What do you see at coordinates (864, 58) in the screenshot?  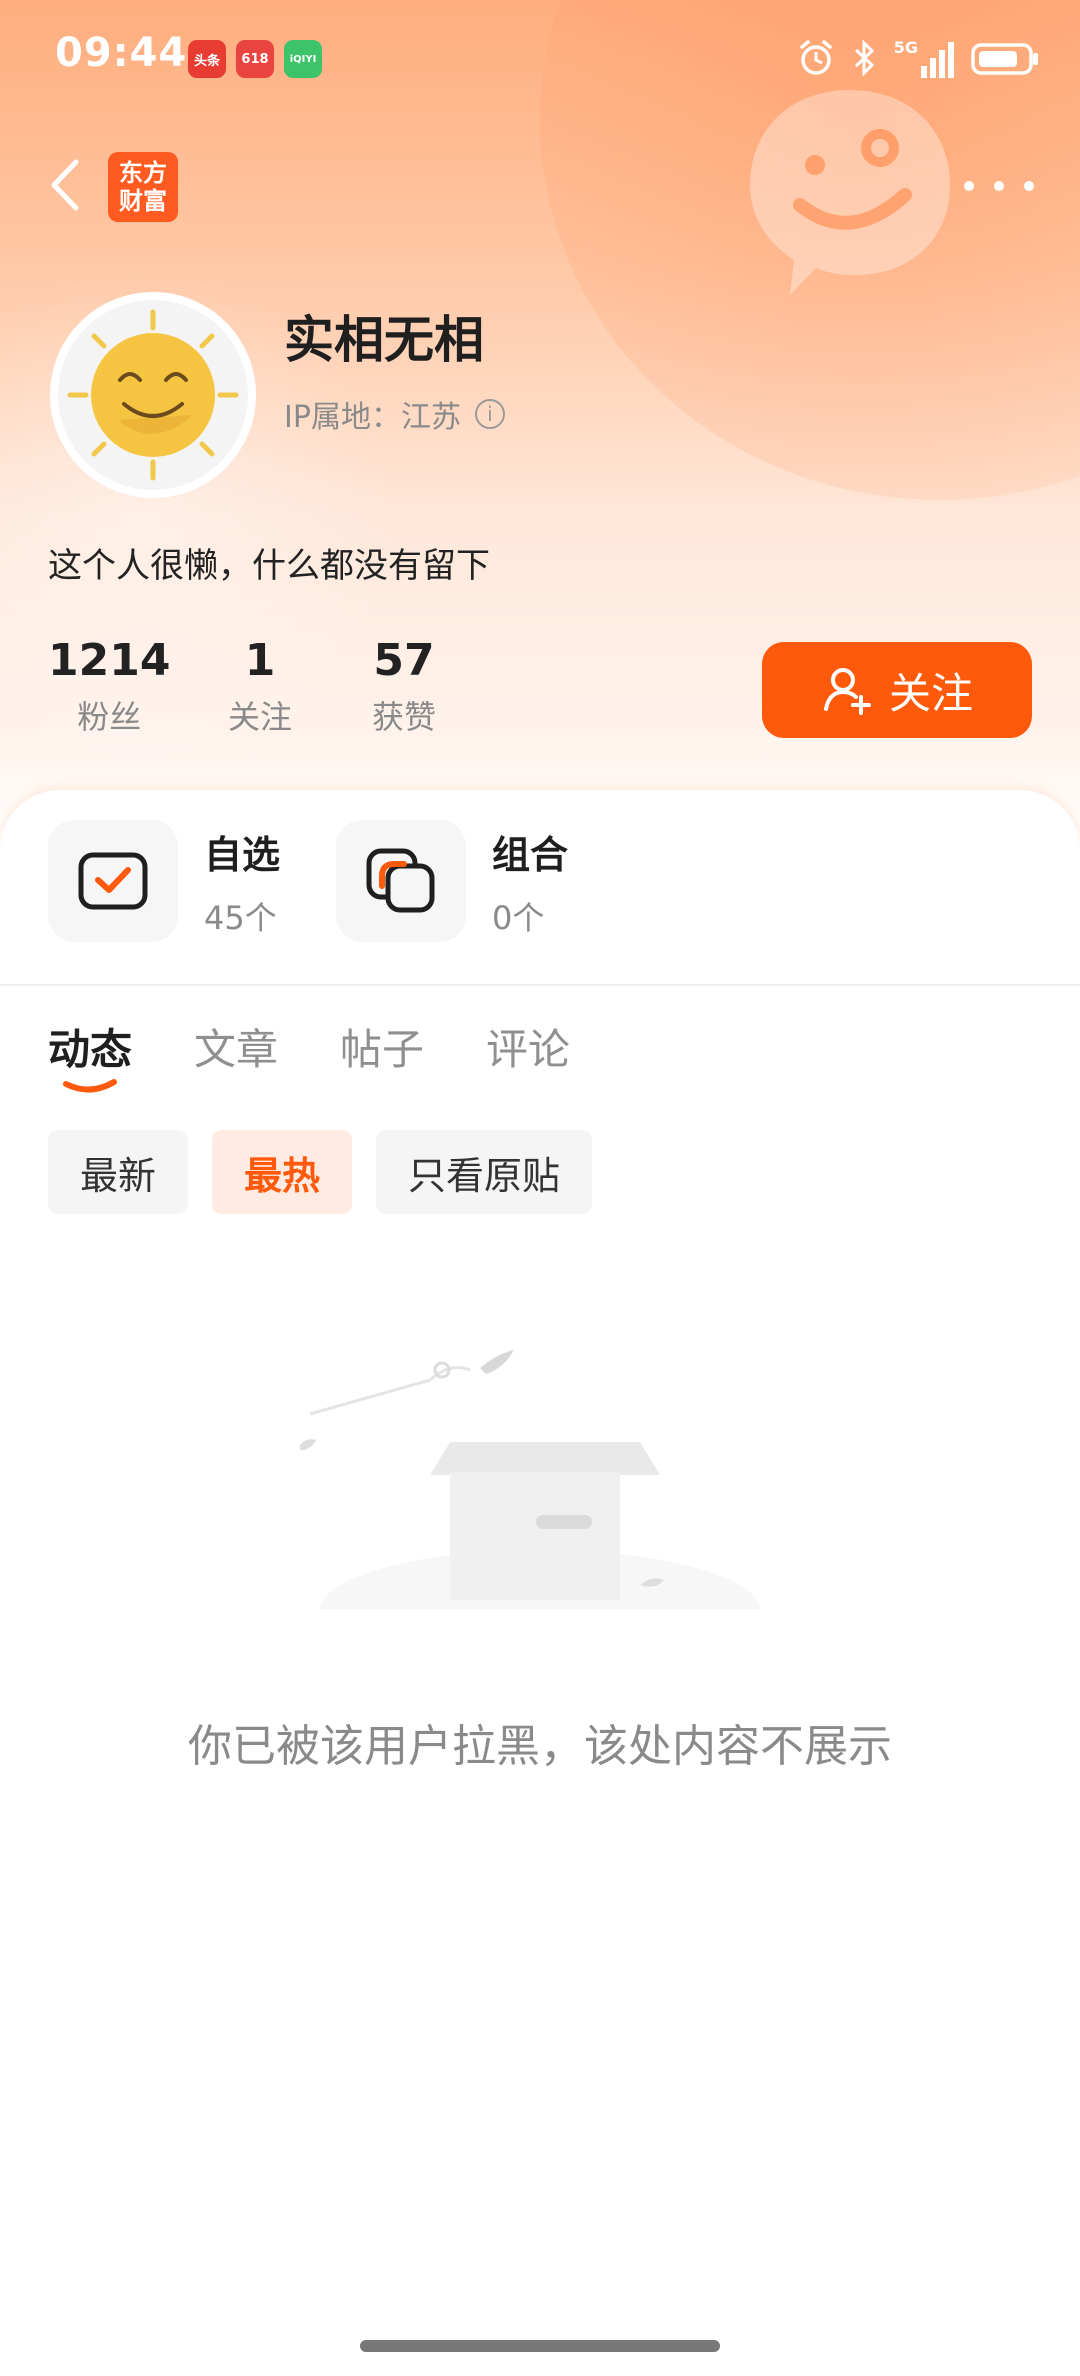 I see `bluetooth-icon` at bounding box center [864, 58].